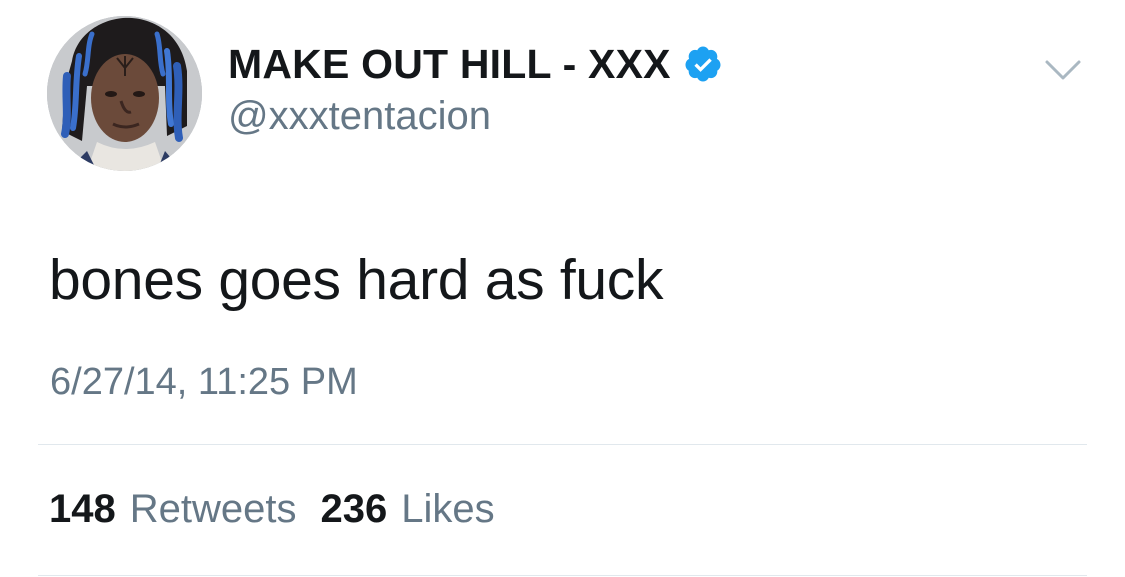 This screenshot has width=1125, height=577. What do you see at coordinates (356, 280) in the screenshot?
I see `tweet-text: bones goes hard as fuck` at bounding box center [356, 280].